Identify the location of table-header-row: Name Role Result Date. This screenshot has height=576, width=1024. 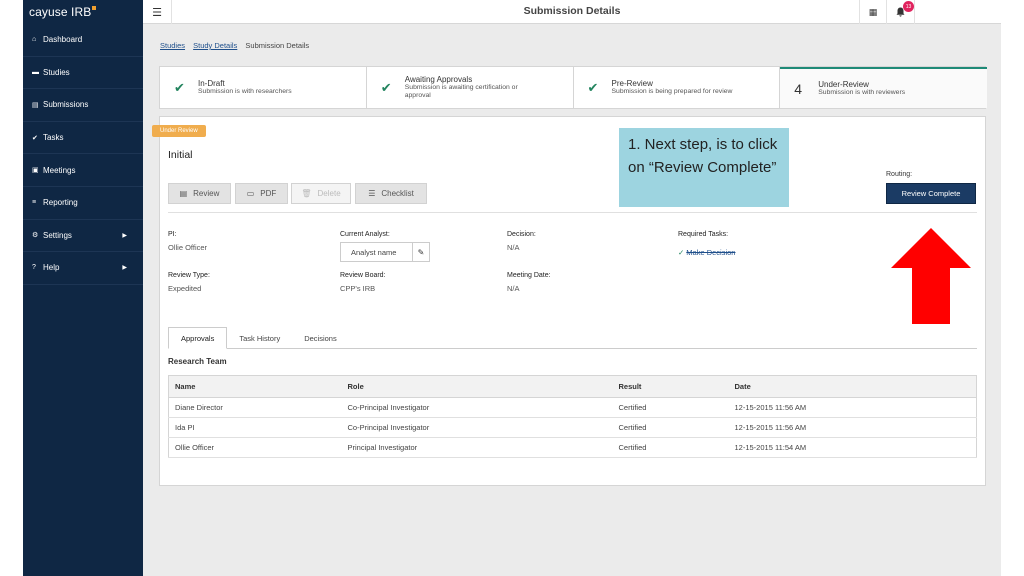
(572, 386).